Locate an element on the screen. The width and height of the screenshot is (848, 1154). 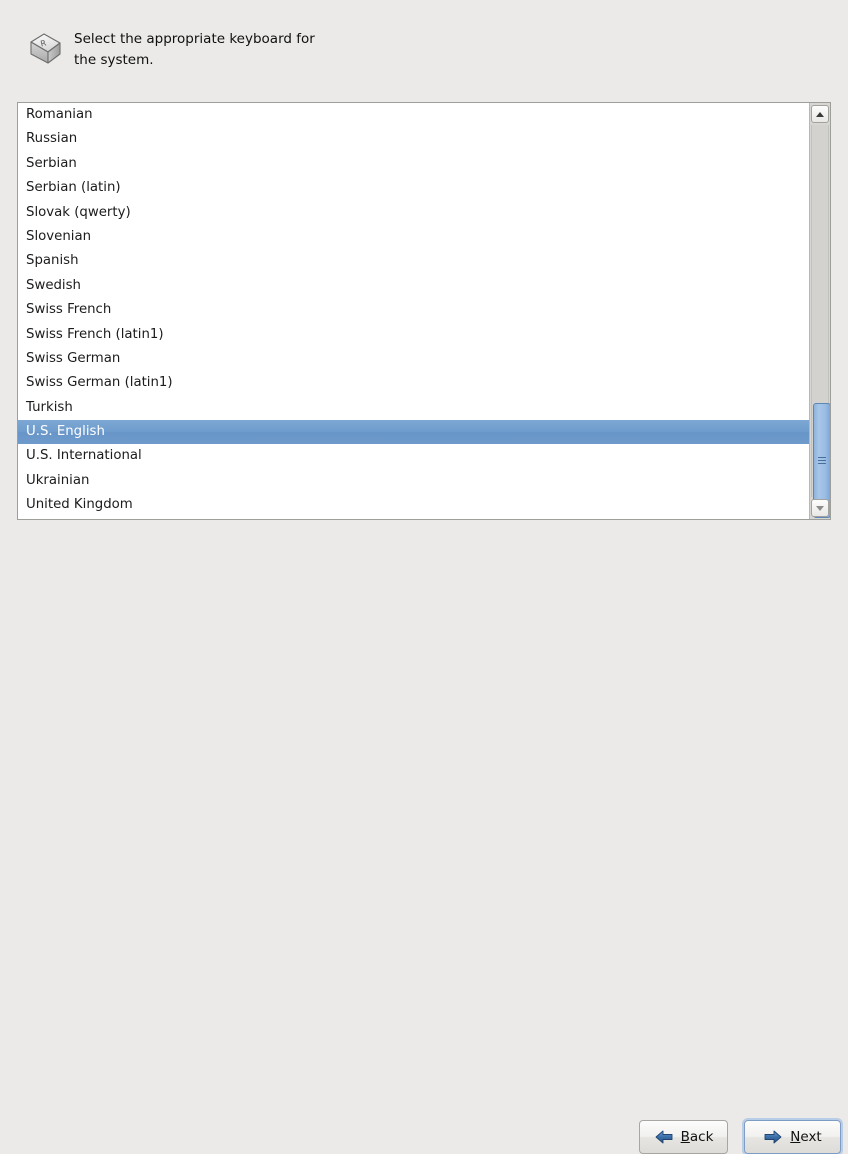
chevron-down-icon is located at coordinates (820, 508).